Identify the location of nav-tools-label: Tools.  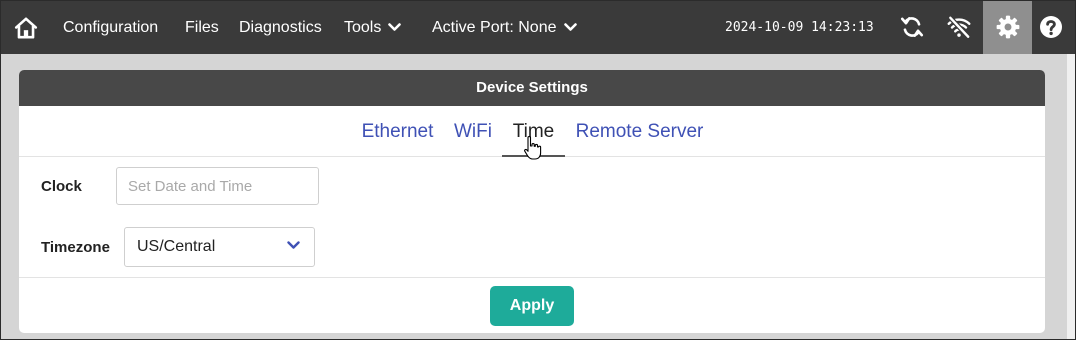
(363, 27).